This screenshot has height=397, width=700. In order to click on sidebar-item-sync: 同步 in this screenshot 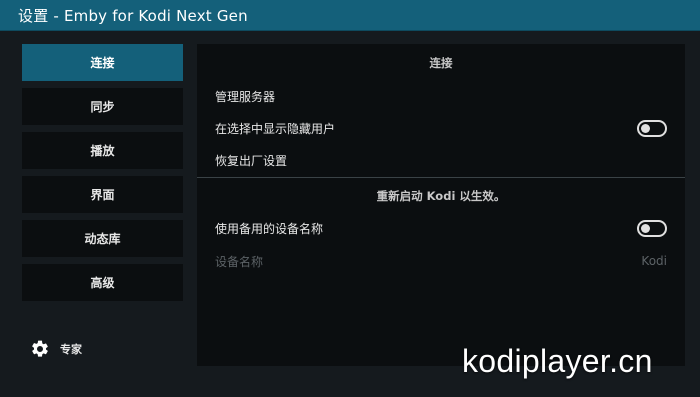, I will do `click(102, 106)`.